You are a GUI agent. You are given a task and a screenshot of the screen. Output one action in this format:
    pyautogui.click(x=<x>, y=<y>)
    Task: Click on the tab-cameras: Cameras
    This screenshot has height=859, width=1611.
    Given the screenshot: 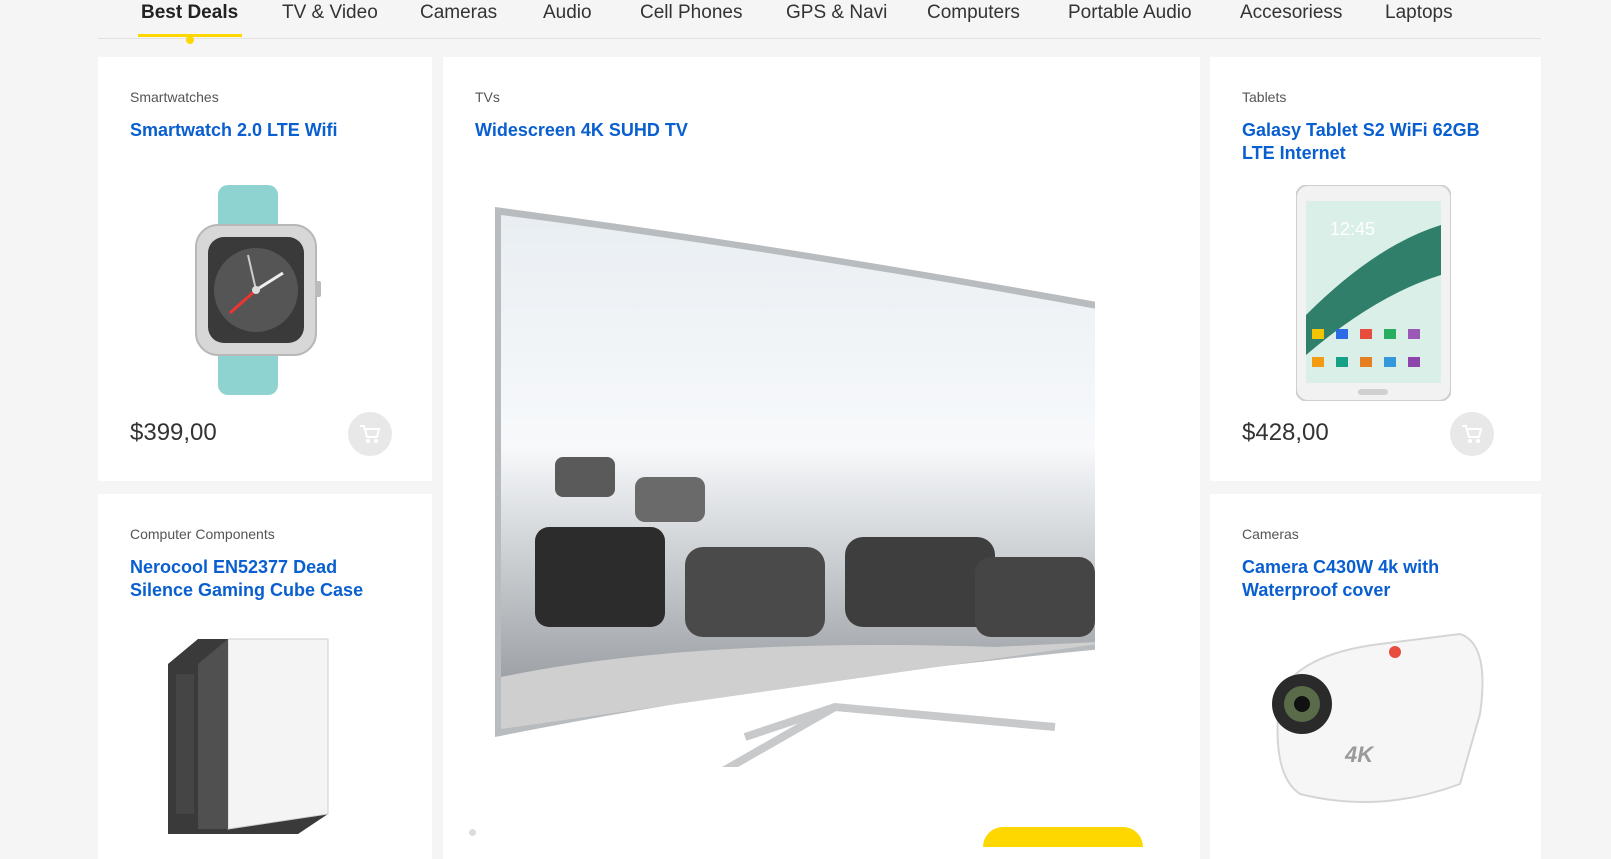 What is the action you would take?
    pyautogui.click(x=458, y=19)
    